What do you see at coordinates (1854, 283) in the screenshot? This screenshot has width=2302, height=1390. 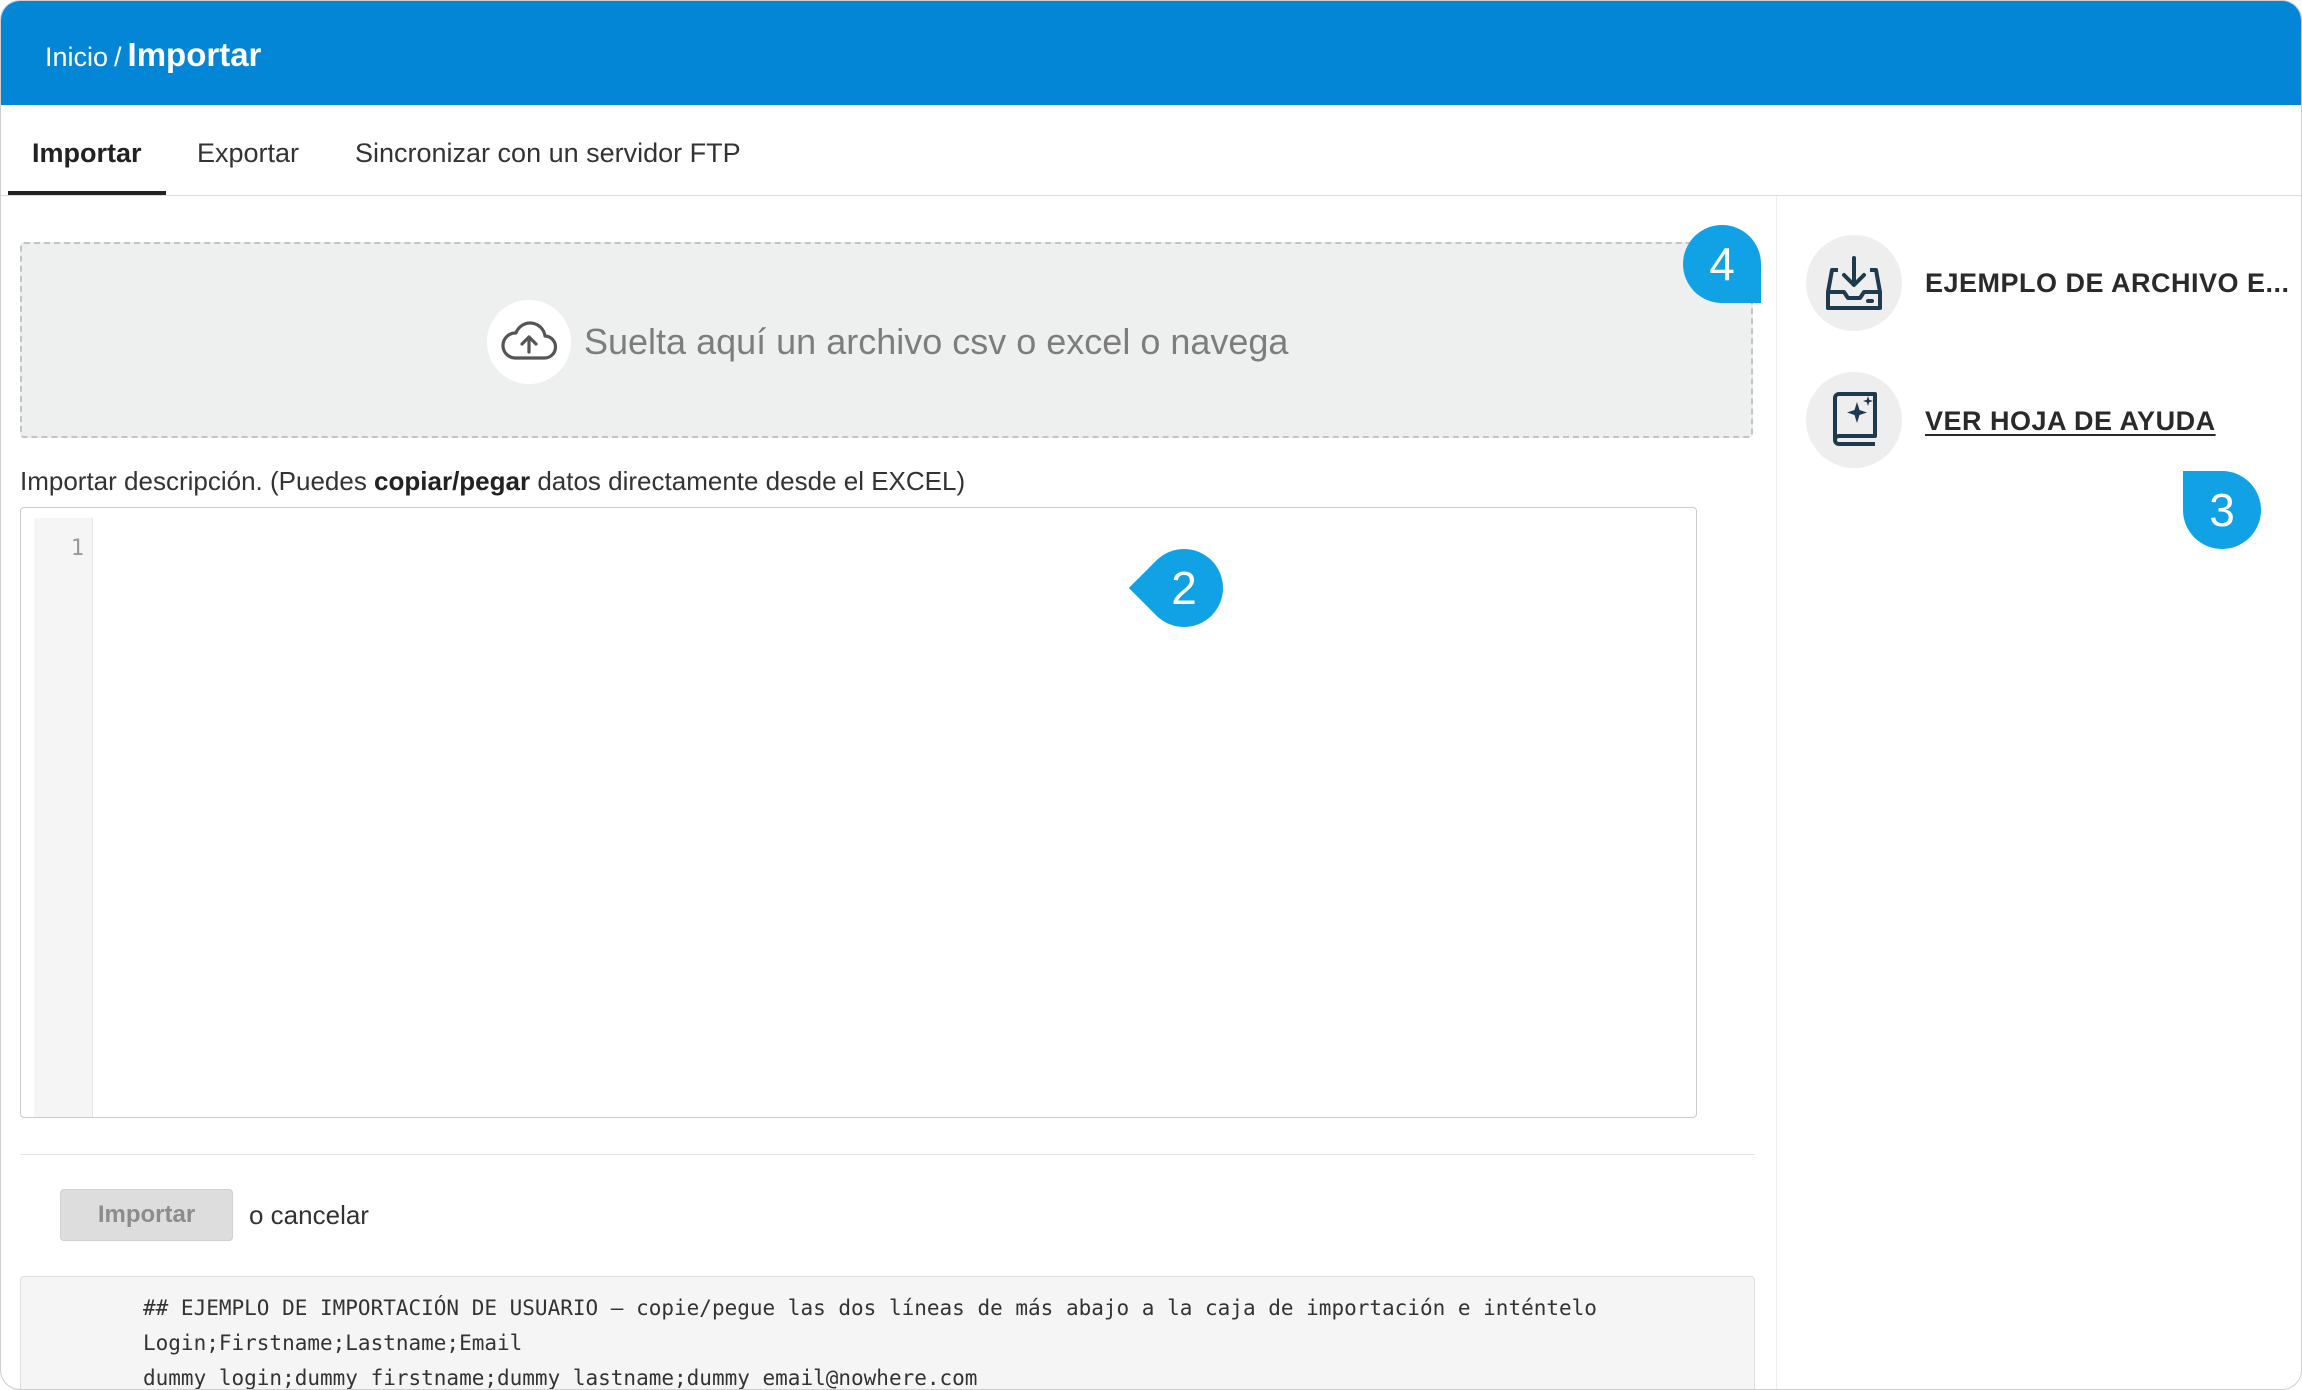 I see `tray-download-icon` at bounding box center [1854, 283].